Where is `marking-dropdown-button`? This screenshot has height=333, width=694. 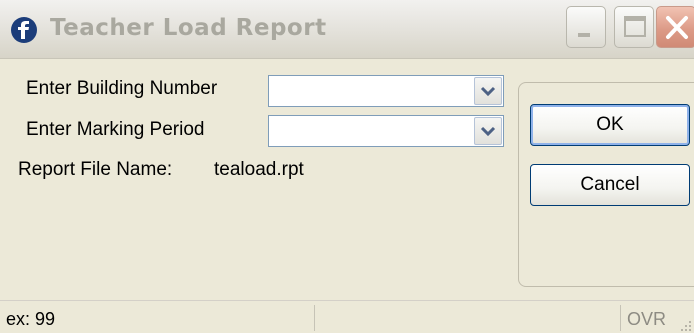 marking-dropdown-button is located at coordinates (488, 131).